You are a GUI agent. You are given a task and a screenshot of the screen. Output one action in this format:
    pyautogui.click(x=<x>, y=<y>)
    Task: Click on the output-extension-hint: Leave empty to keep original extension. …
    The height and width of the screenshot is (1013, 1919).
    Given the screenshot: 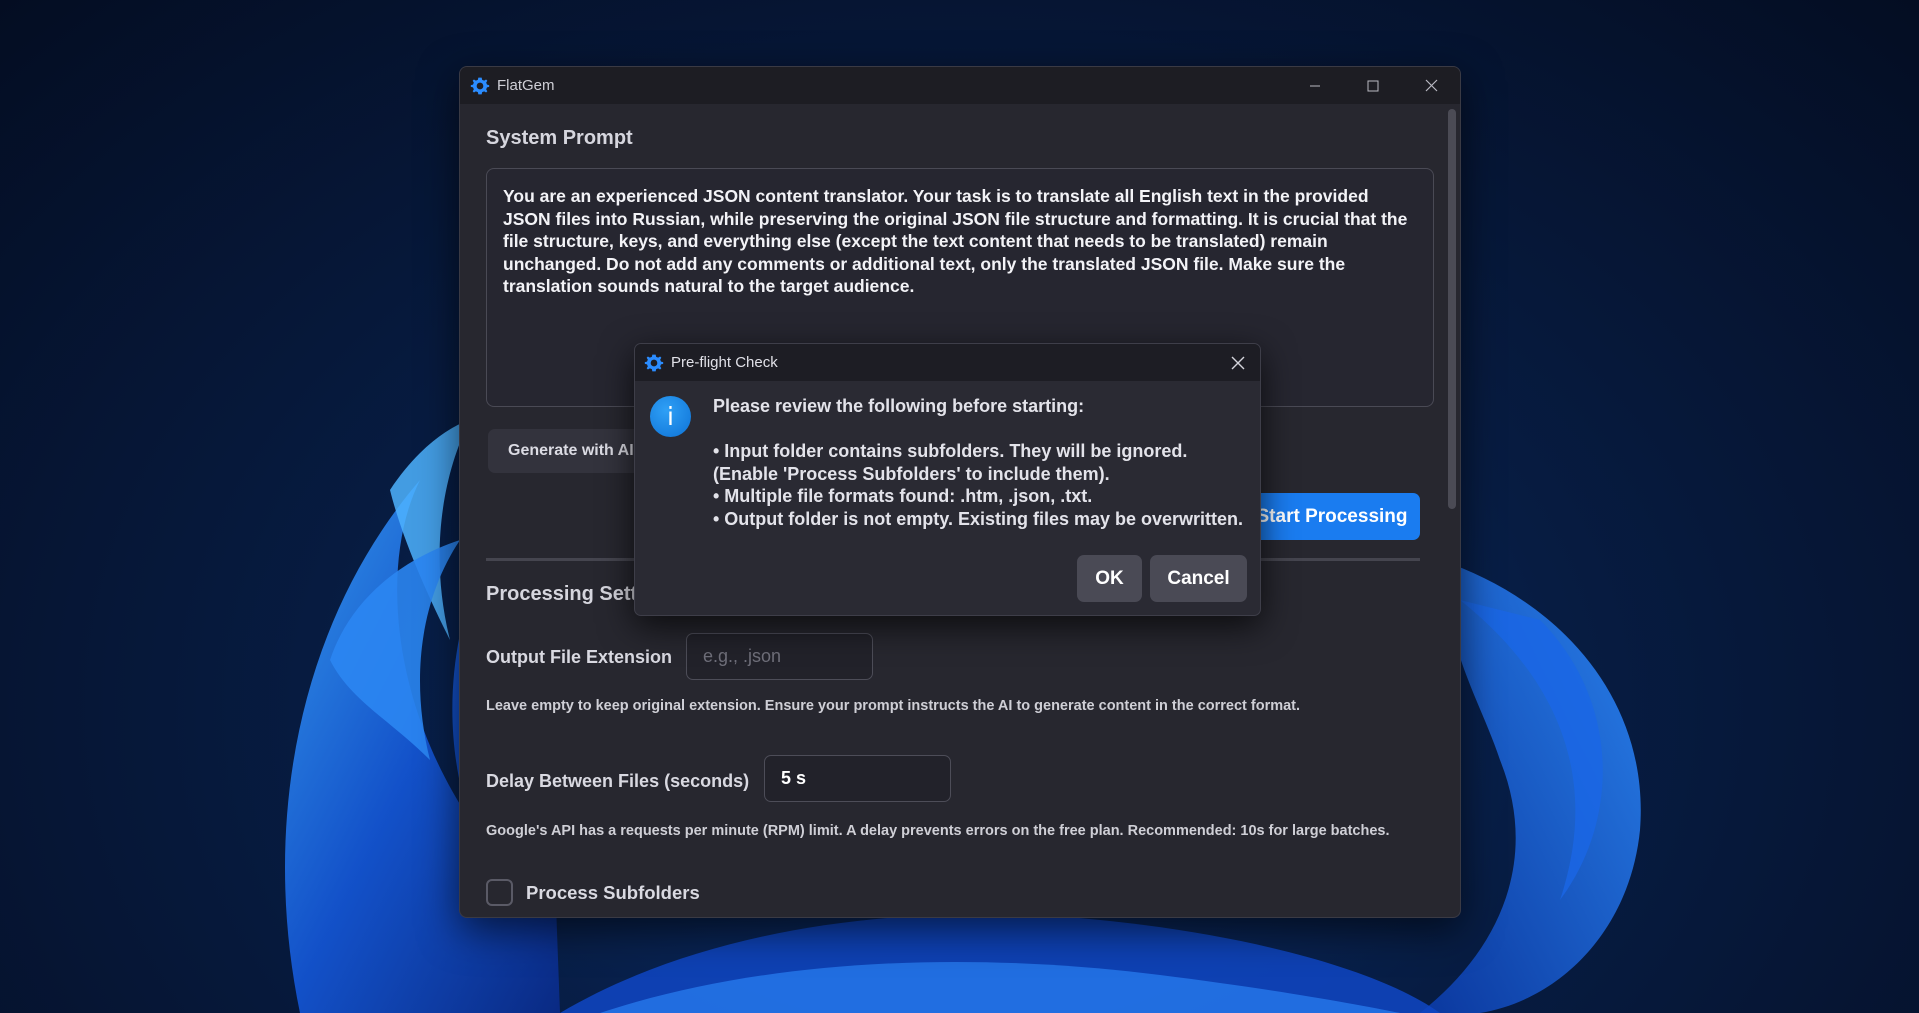 What is the action you would take?
    pyautogui.click(x=893, y=706)
    